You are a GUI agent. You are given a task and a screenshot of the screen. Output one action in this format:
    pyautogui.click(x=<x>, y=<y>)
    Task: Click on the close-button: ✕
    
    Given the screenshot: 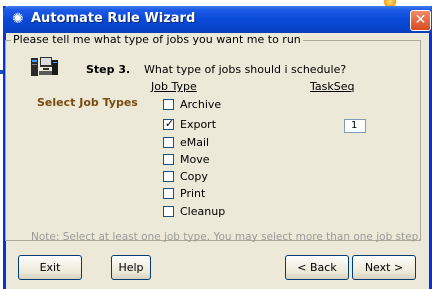 What is the action you would take?
    pyautogui.click(x=420, y=20)
    